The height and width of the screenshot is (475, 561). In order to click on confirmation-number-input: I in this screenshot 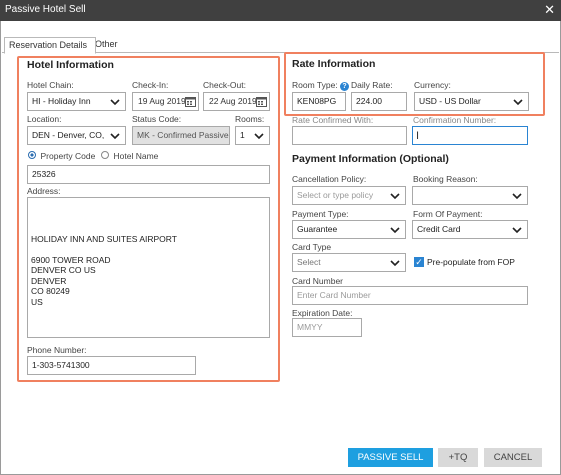, I will do `click(470, 135)`.